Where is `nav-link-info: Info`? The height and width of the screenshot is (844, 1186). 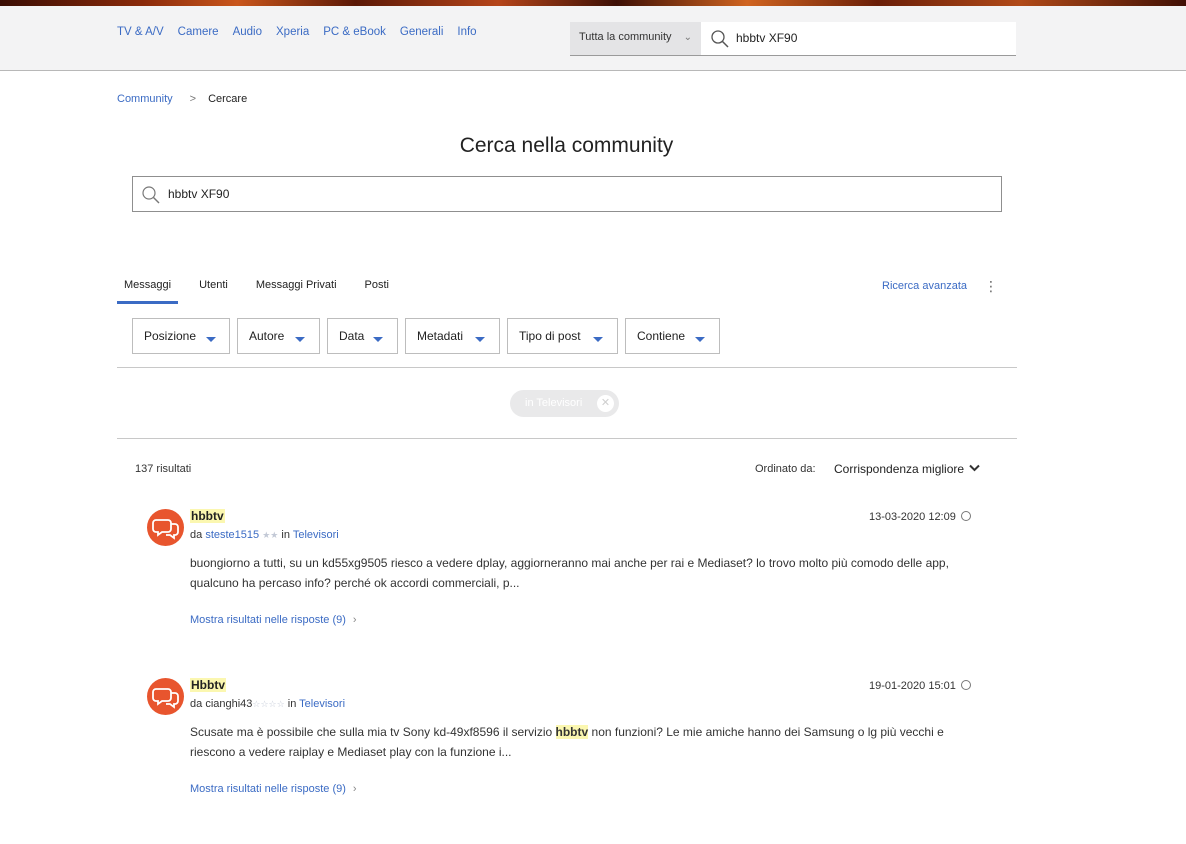 nav-link-info: Info is located at coordinates (466, 32).